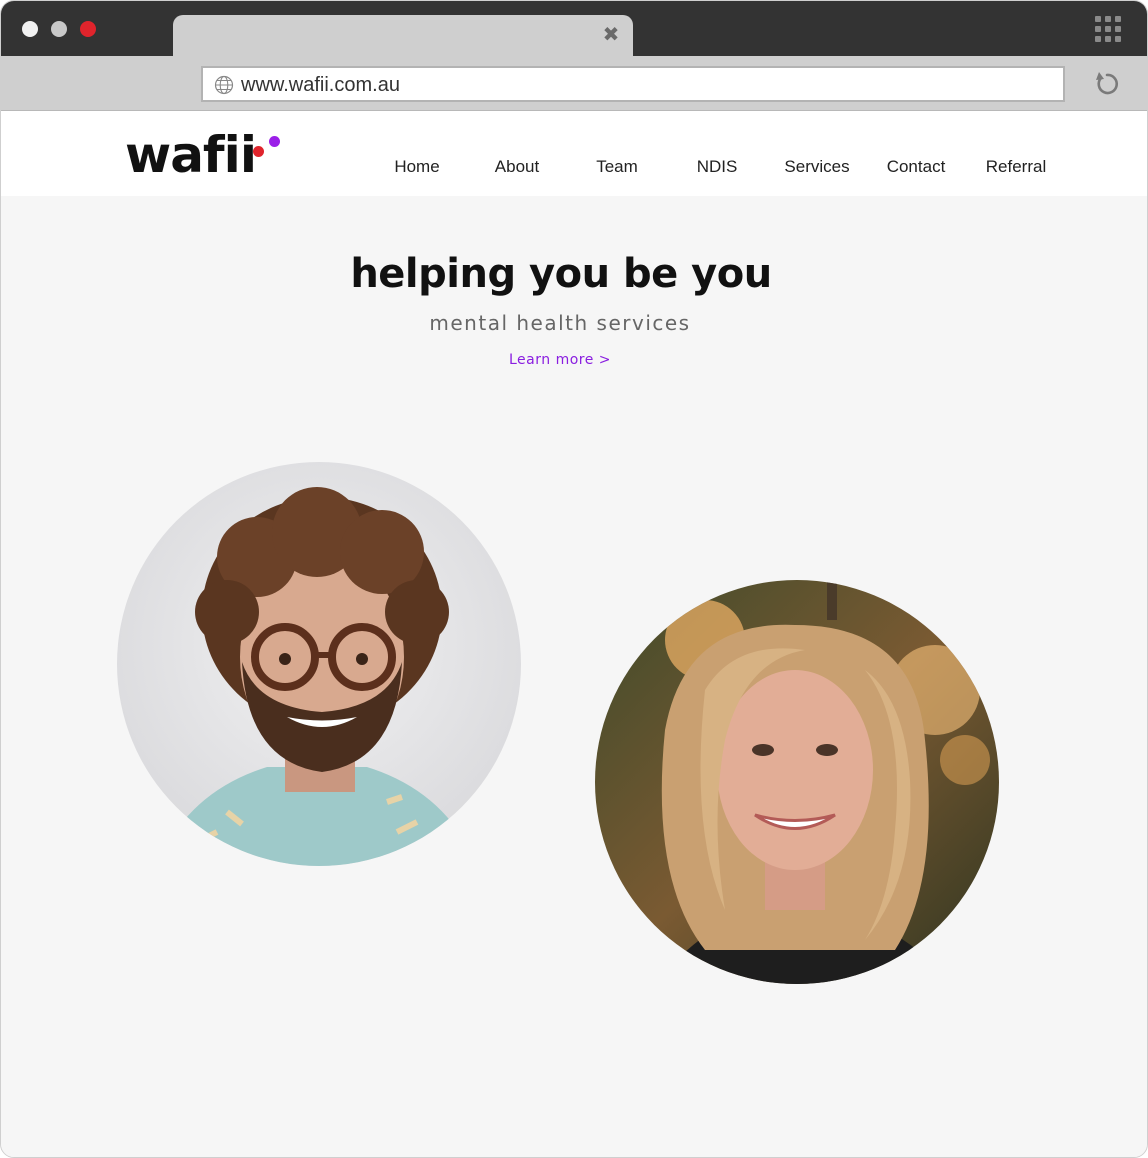 The width and height of the screenshot is (1148, 1158). What do you see at coordinates (403, 35) in the screenshot?
I see `browser-tab: ✖` at bounding box center [403, 35].